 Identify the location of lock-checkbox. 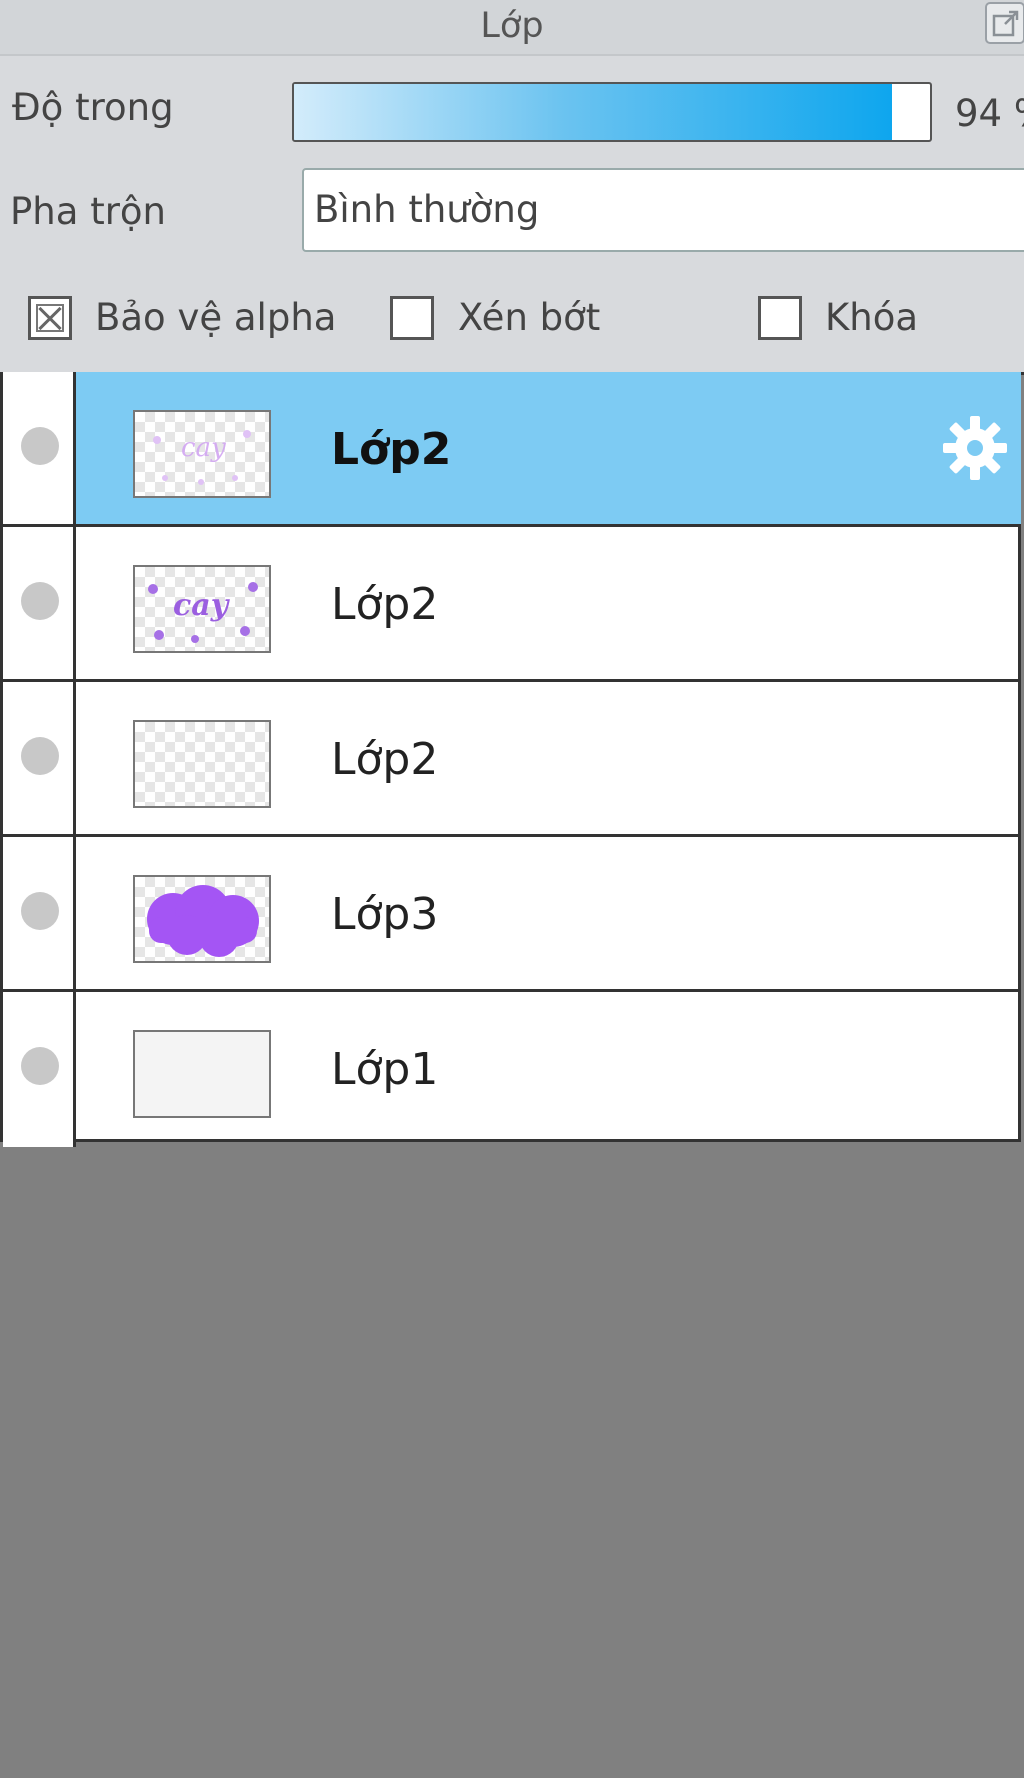
(780, 318).